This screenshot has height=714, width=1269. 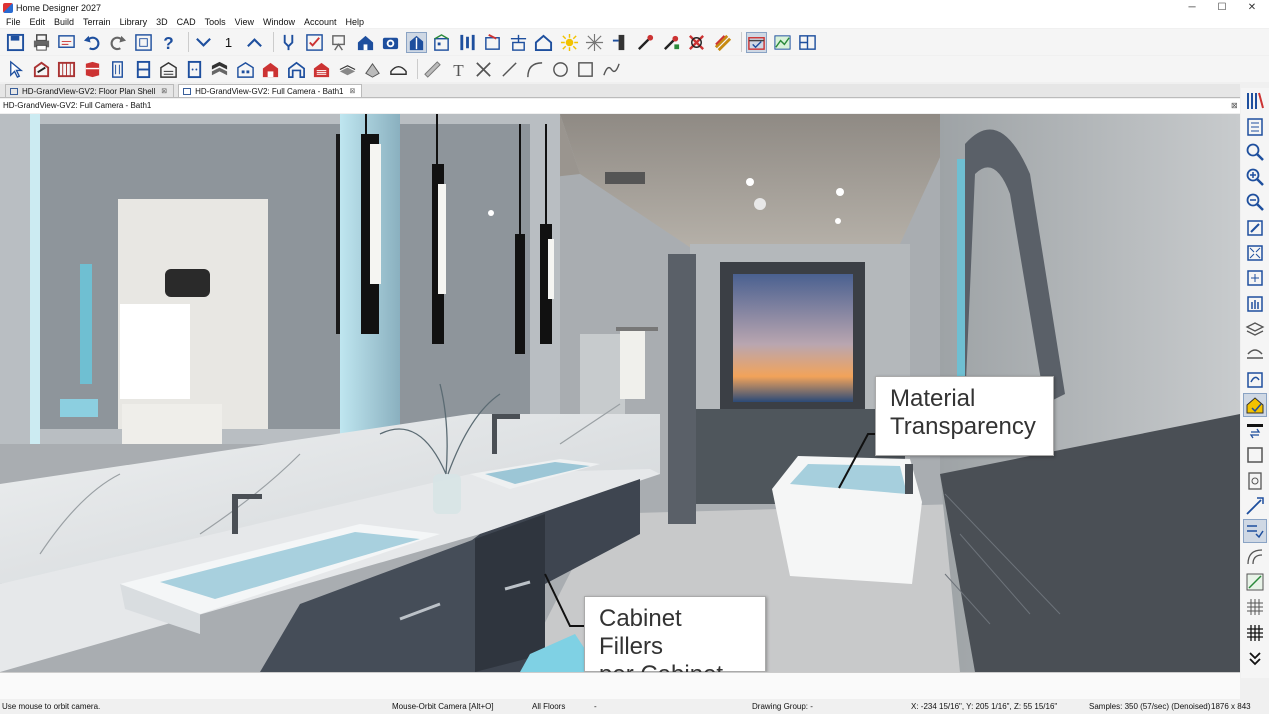 I want to click on redo-icon, so click(x=117, y=42).